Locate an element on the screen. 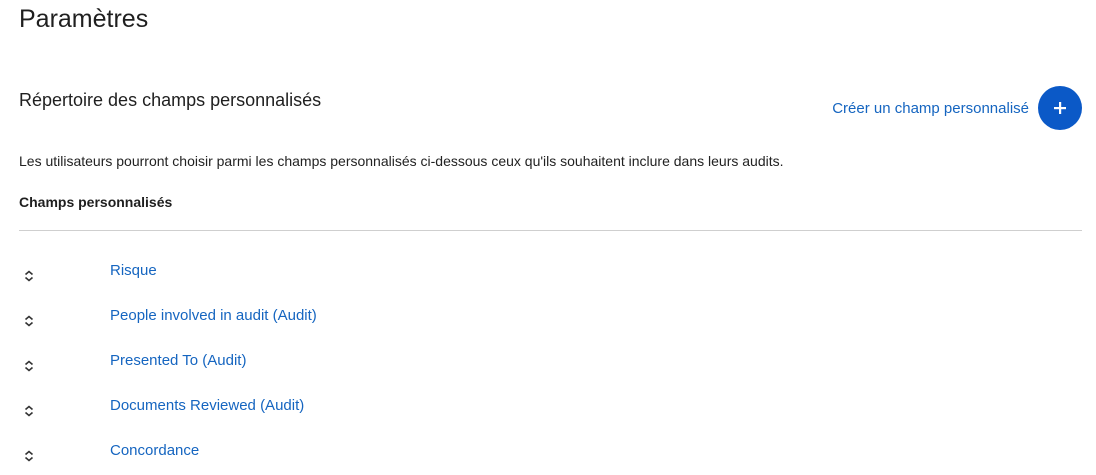 The height and width of the screenshot is (475, 1096). list-item: Documents Reviewed (Audit) is located at coordinates (550, 407).